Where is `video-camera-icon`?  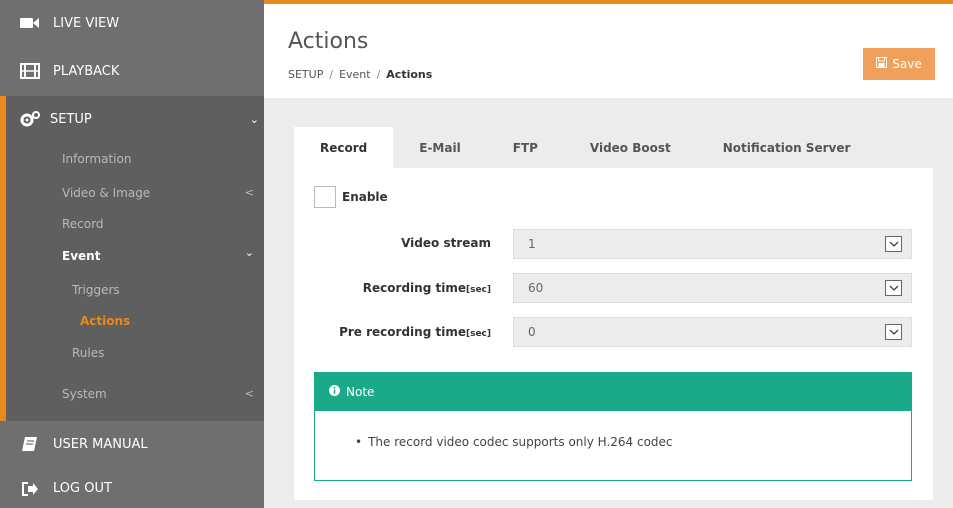 video-camera-icon is located at coordinates (30, 23).